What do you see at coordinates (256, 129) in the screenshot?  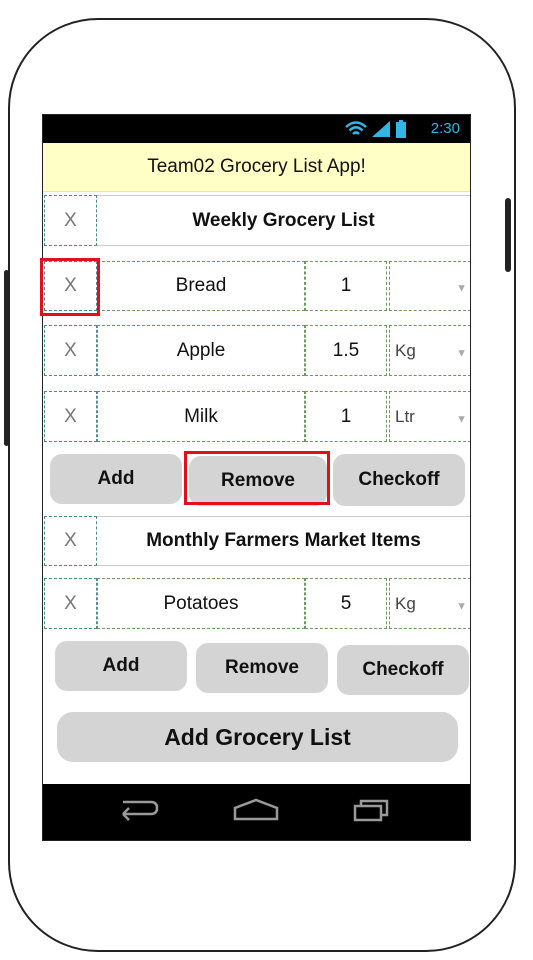 I see `status-bar: 2:30` at bounding box center [256, 129].